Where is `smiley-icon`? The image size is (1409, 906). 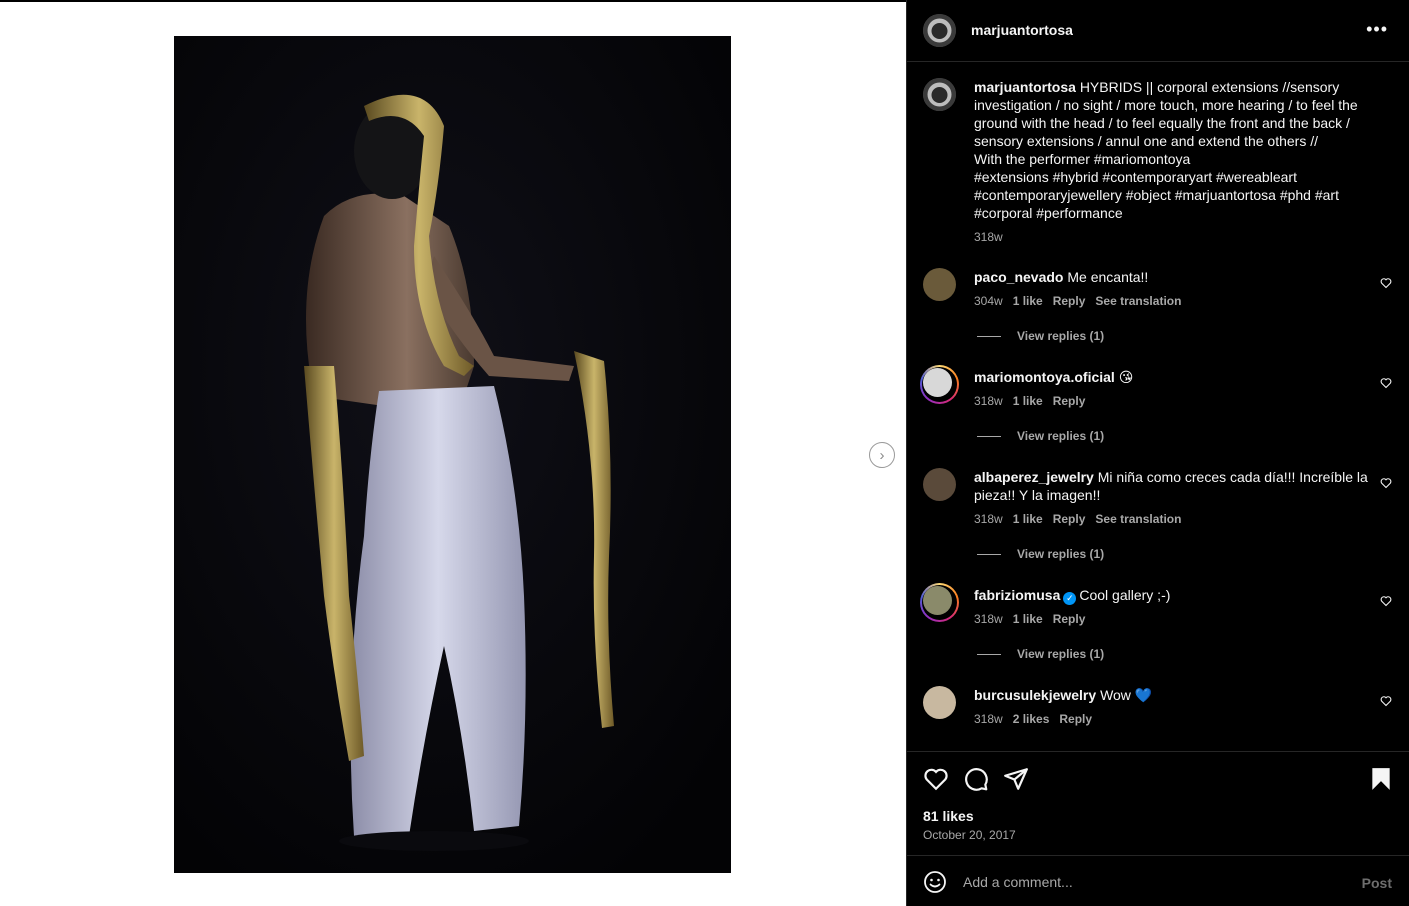
smiley-icon is located at coordinates (935, 882).